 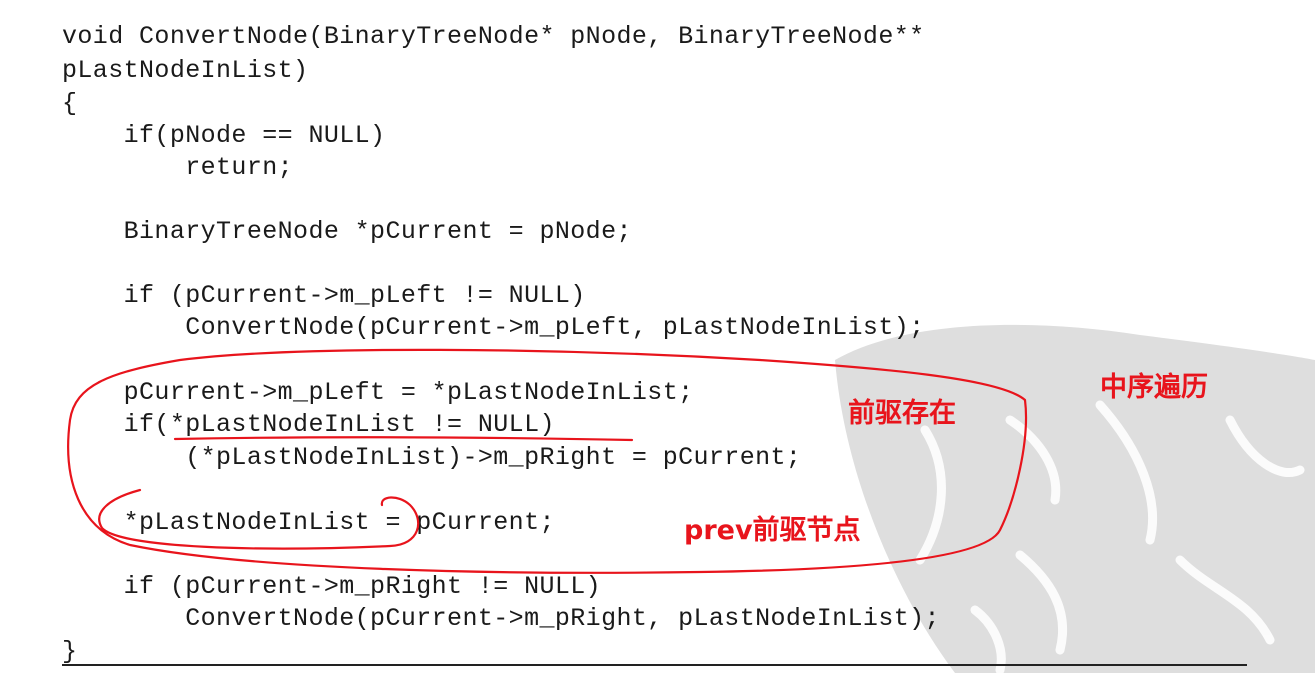 I want to click on code-line-10: if(*pLastNodeInList != NULL), so click(x=308, y=424).